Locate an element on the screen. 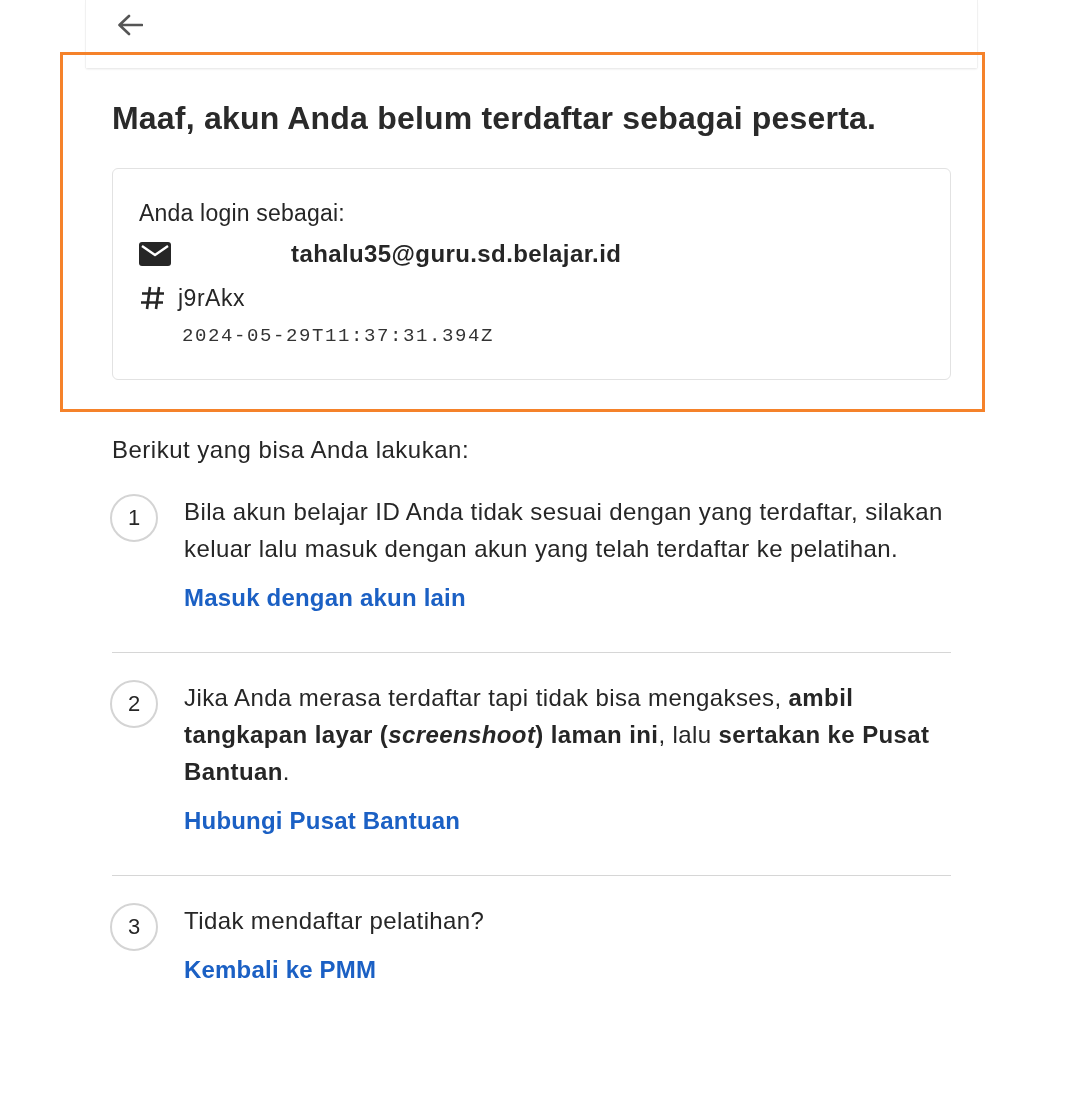 This screenshot has width=1080, height=1105. email-text: tahalu35@guru.sd.belajar.id is located at coordinates (456, 254).